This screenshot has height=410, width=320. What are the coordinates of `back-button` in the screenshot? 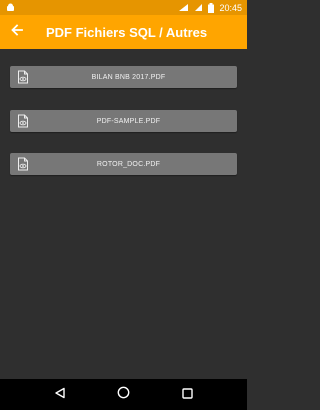 It's located at (17, 32).